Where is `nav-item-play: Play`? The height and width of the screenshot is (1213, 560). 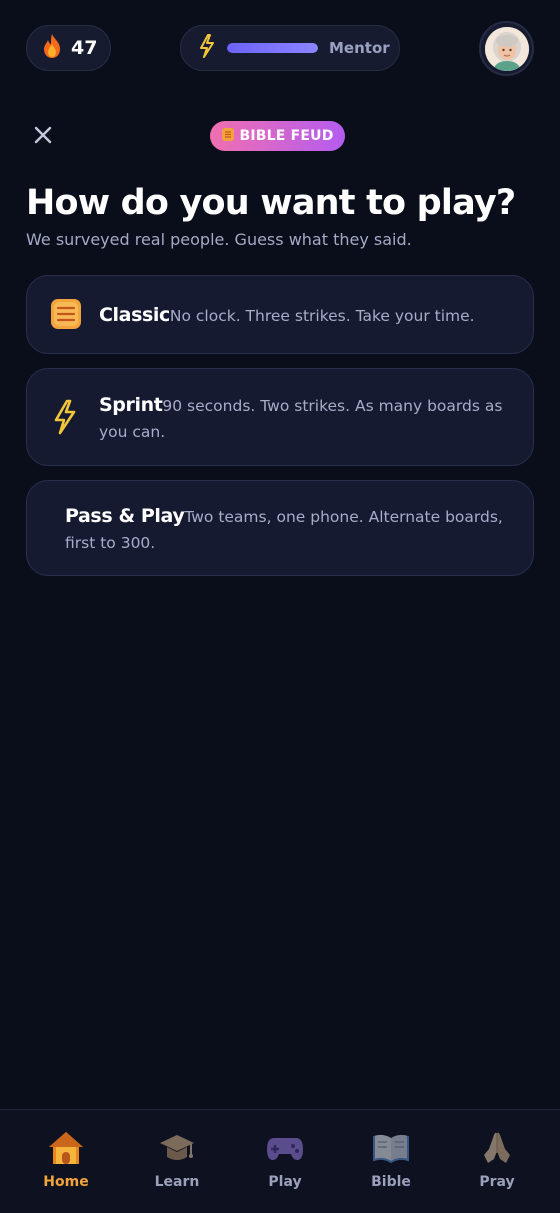 nav-item-play: Play is located at coordinates (285, 1161).